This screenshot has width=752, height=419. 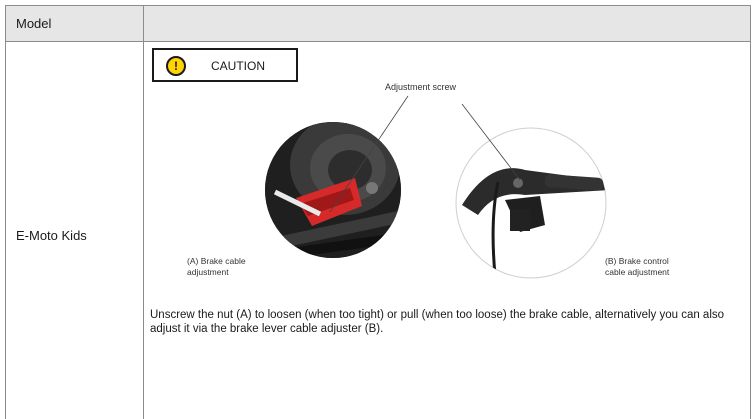 I want to click on table-header-row: Model, so click(x=378, y=24).